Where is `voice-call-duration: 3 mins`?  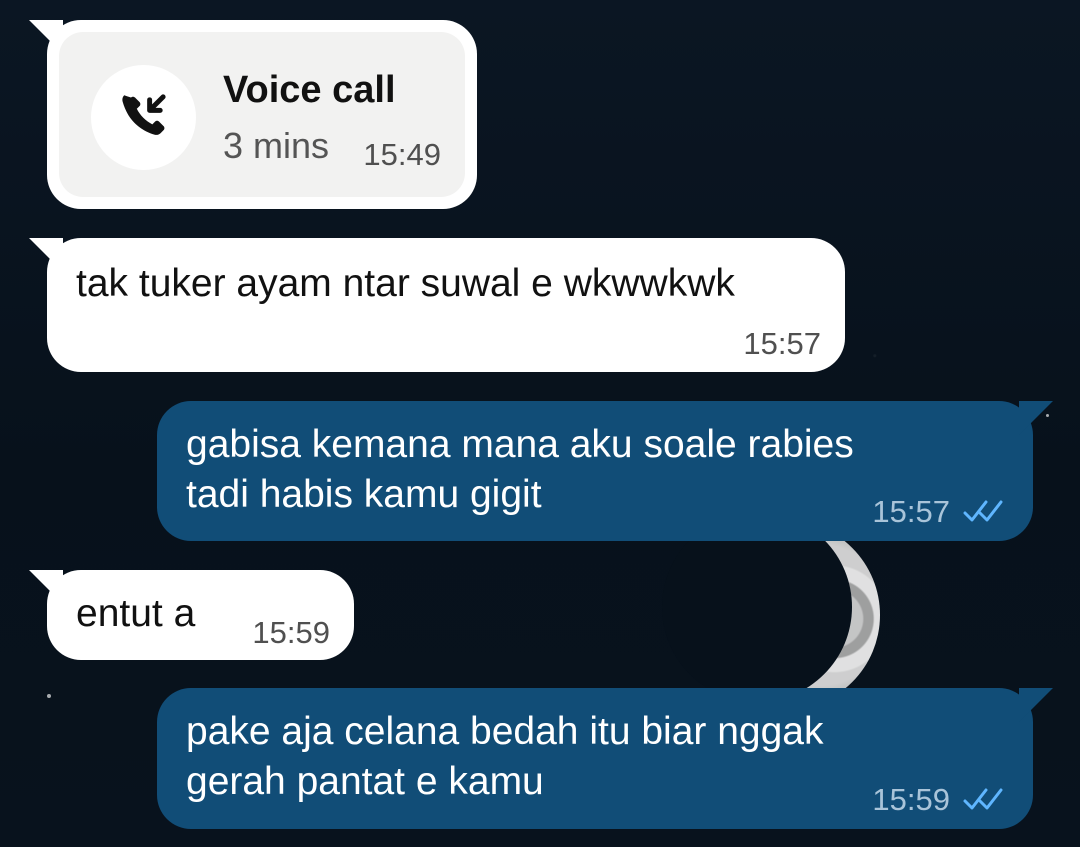
voice-call-duration: 3 mins is located at coordinates (276, 145).